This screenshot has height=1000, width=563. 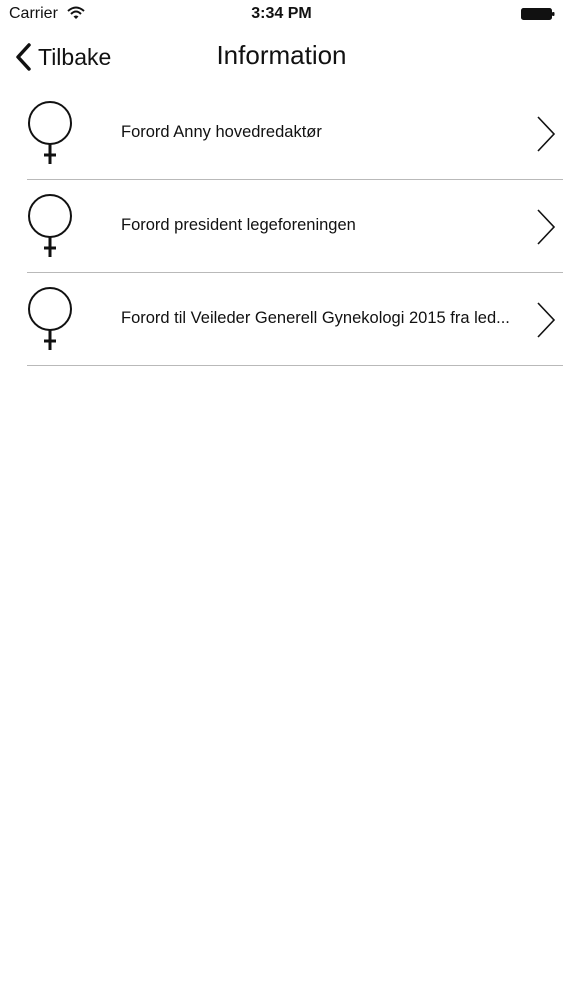 What do you see at coordinates (281, 55) in the screenshot?
I see `page-title: Information` at bounding box center [281, 55].